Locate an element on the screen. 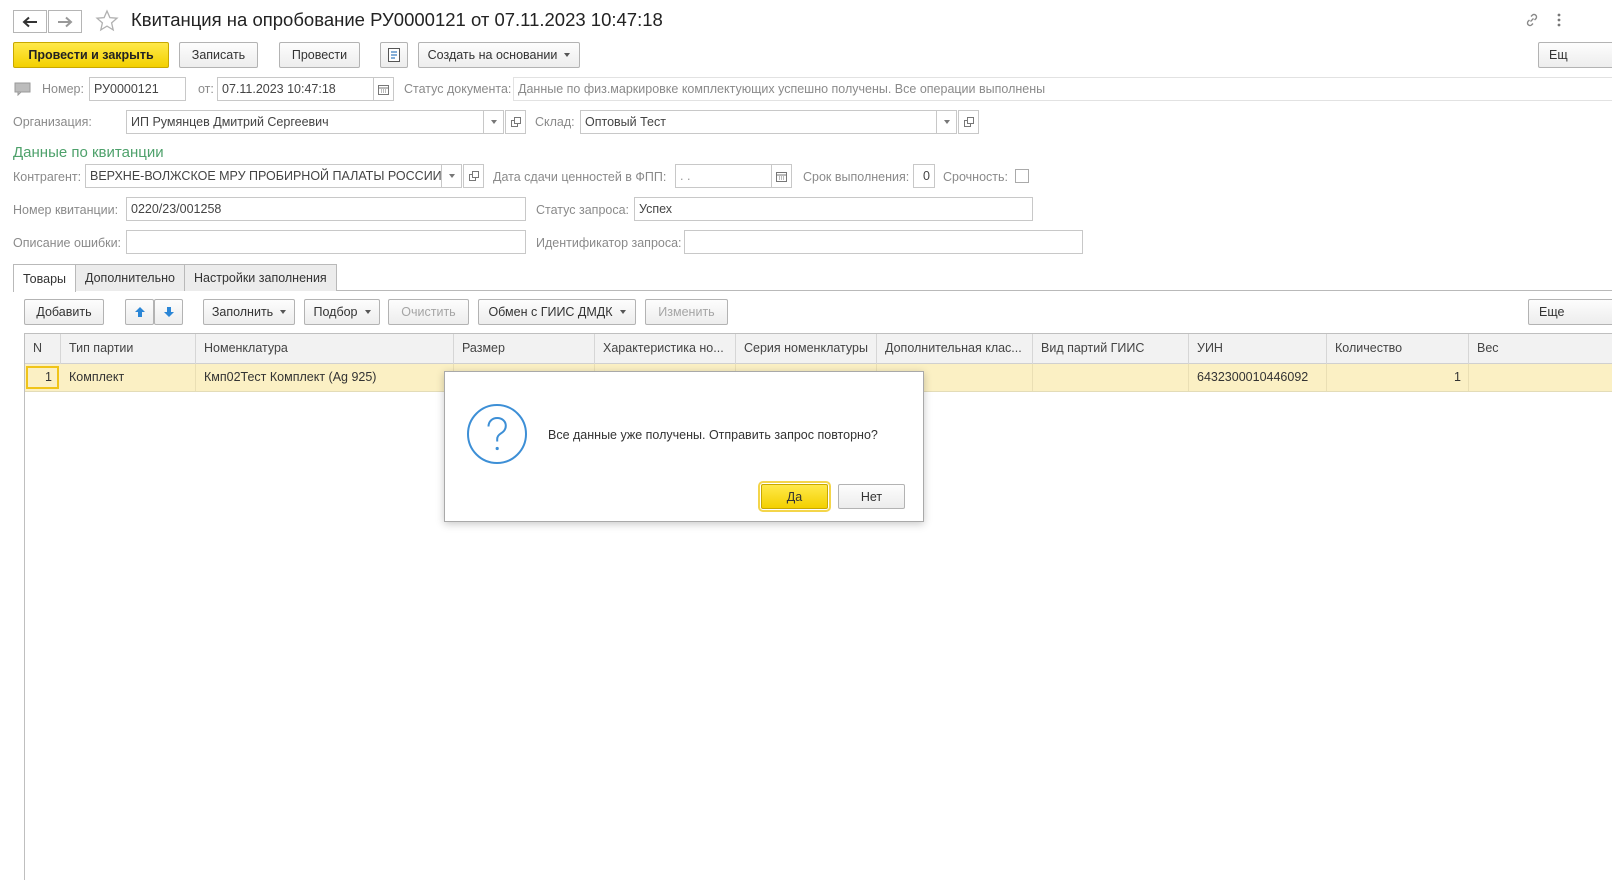 The image size is (1612, 880). fill-button: Заполнить is located at coordinates (249, 312).